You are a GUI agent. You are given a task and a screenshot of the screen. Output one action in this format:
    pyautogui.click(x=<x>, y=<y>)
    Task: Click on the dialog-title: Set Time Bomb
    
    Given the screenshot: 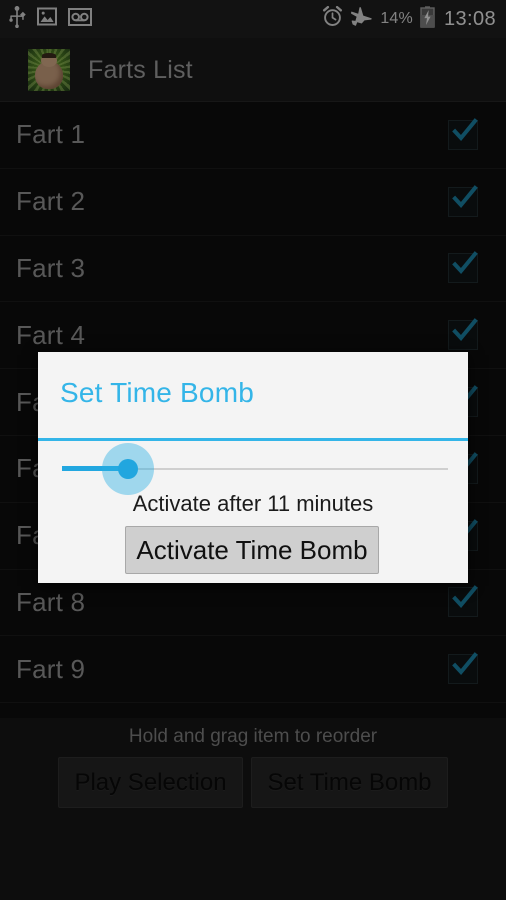 What is the action you would take?
    pyautogui.click(x=157, y=392)
    